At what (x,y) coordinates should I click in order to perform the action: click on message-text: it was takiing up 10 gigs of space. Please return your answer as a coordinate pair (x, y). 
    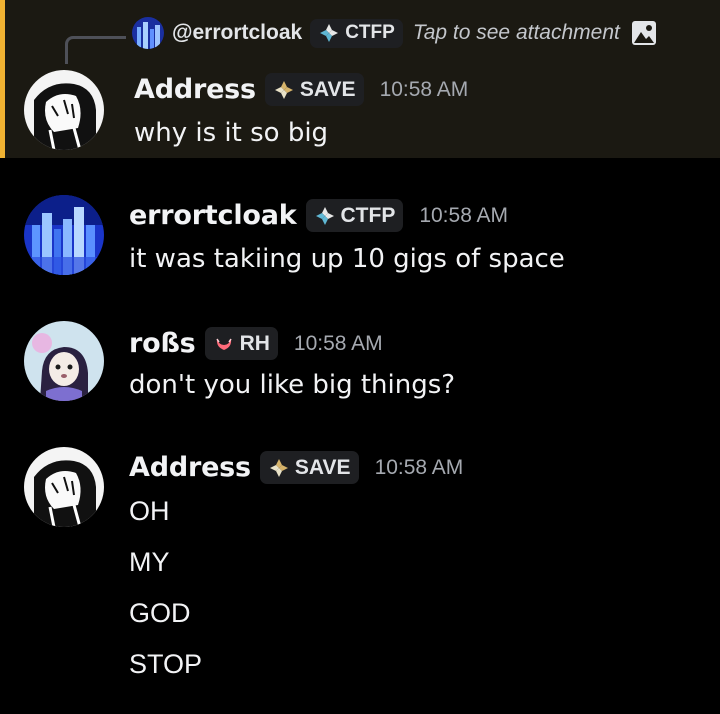
    Looking at the image, I should click on (347, 259).